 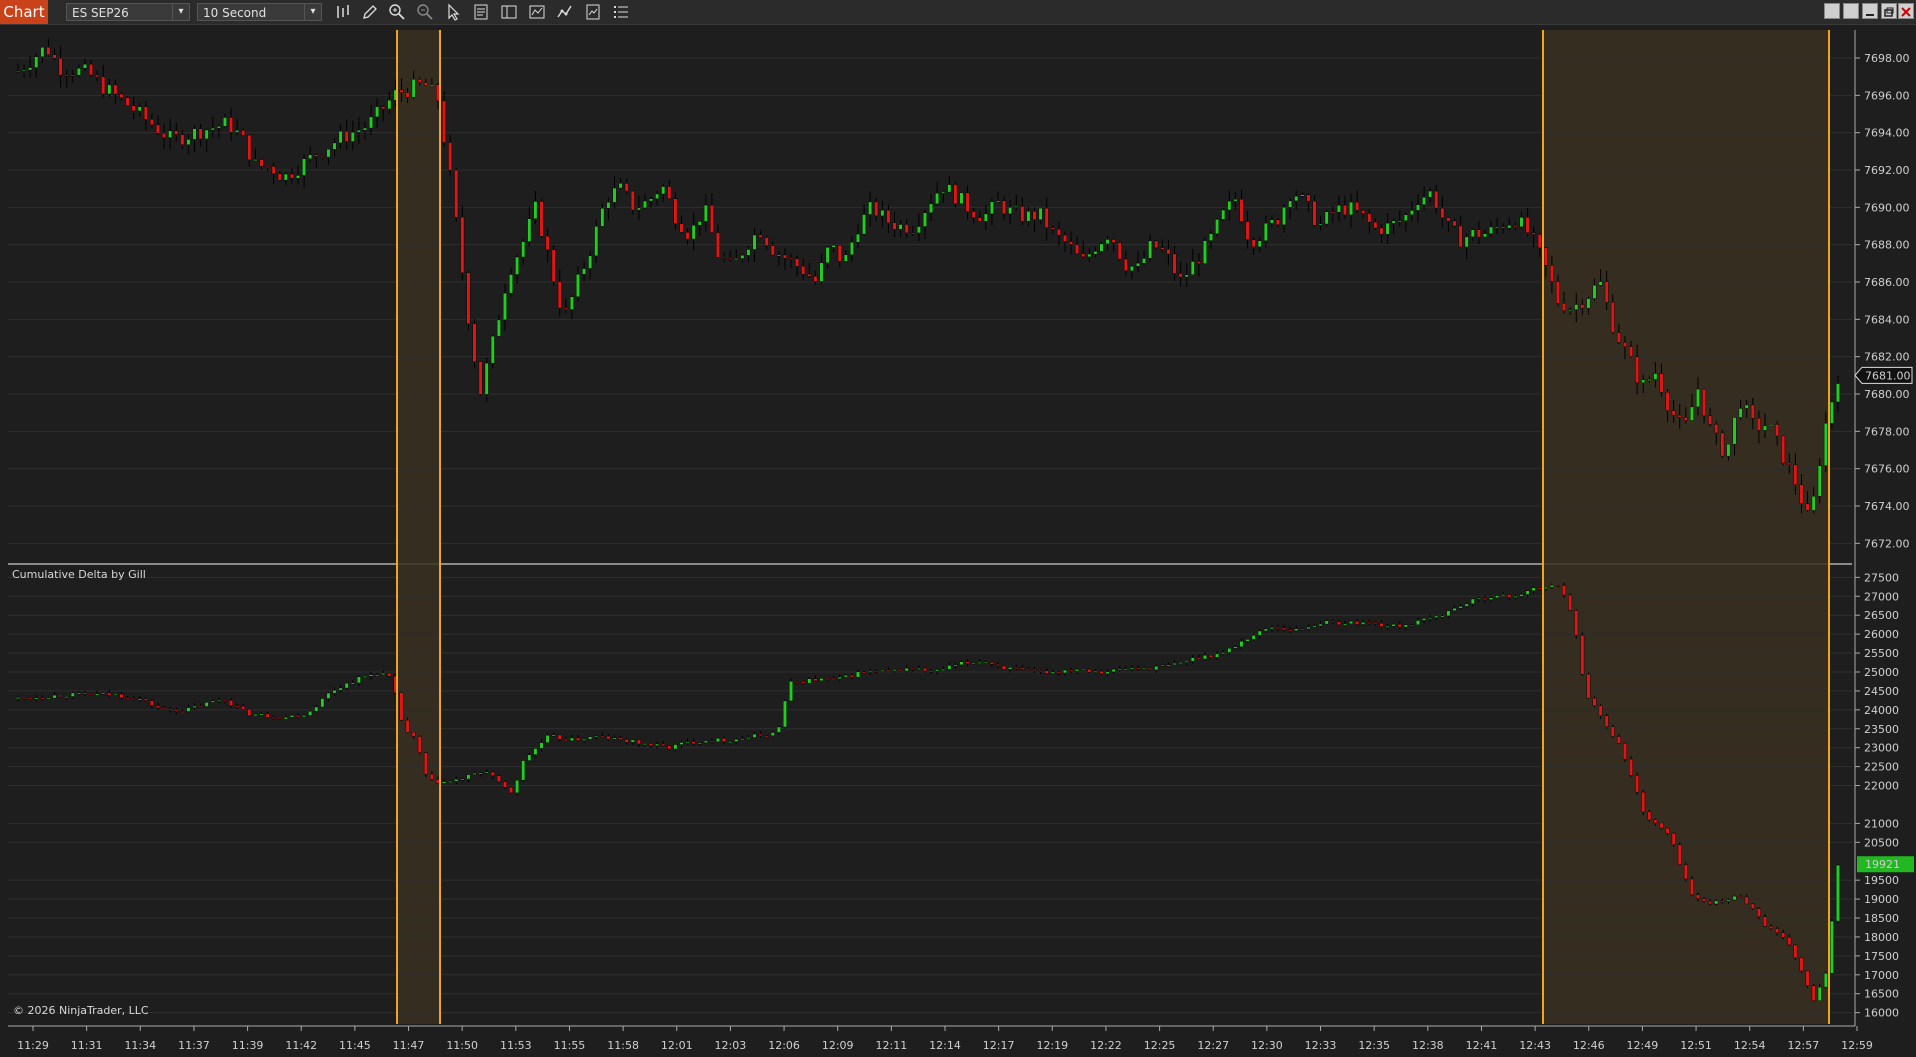 I want to click on delta-tick-label: 19500, so click(x=1881, y=880).